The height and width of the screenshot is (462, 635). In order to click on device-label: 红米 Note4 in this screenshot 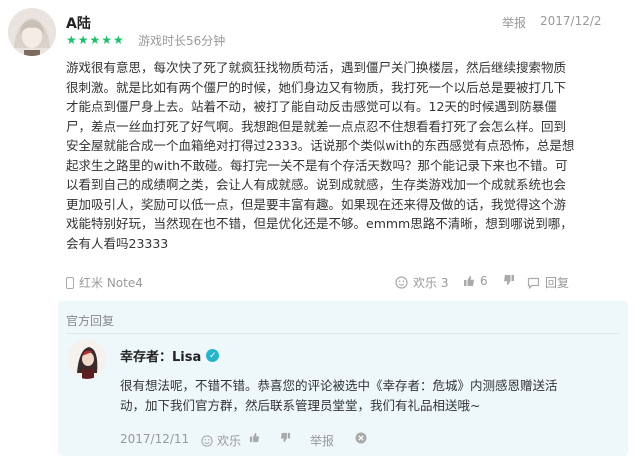, I will do `click(111, 283)`.